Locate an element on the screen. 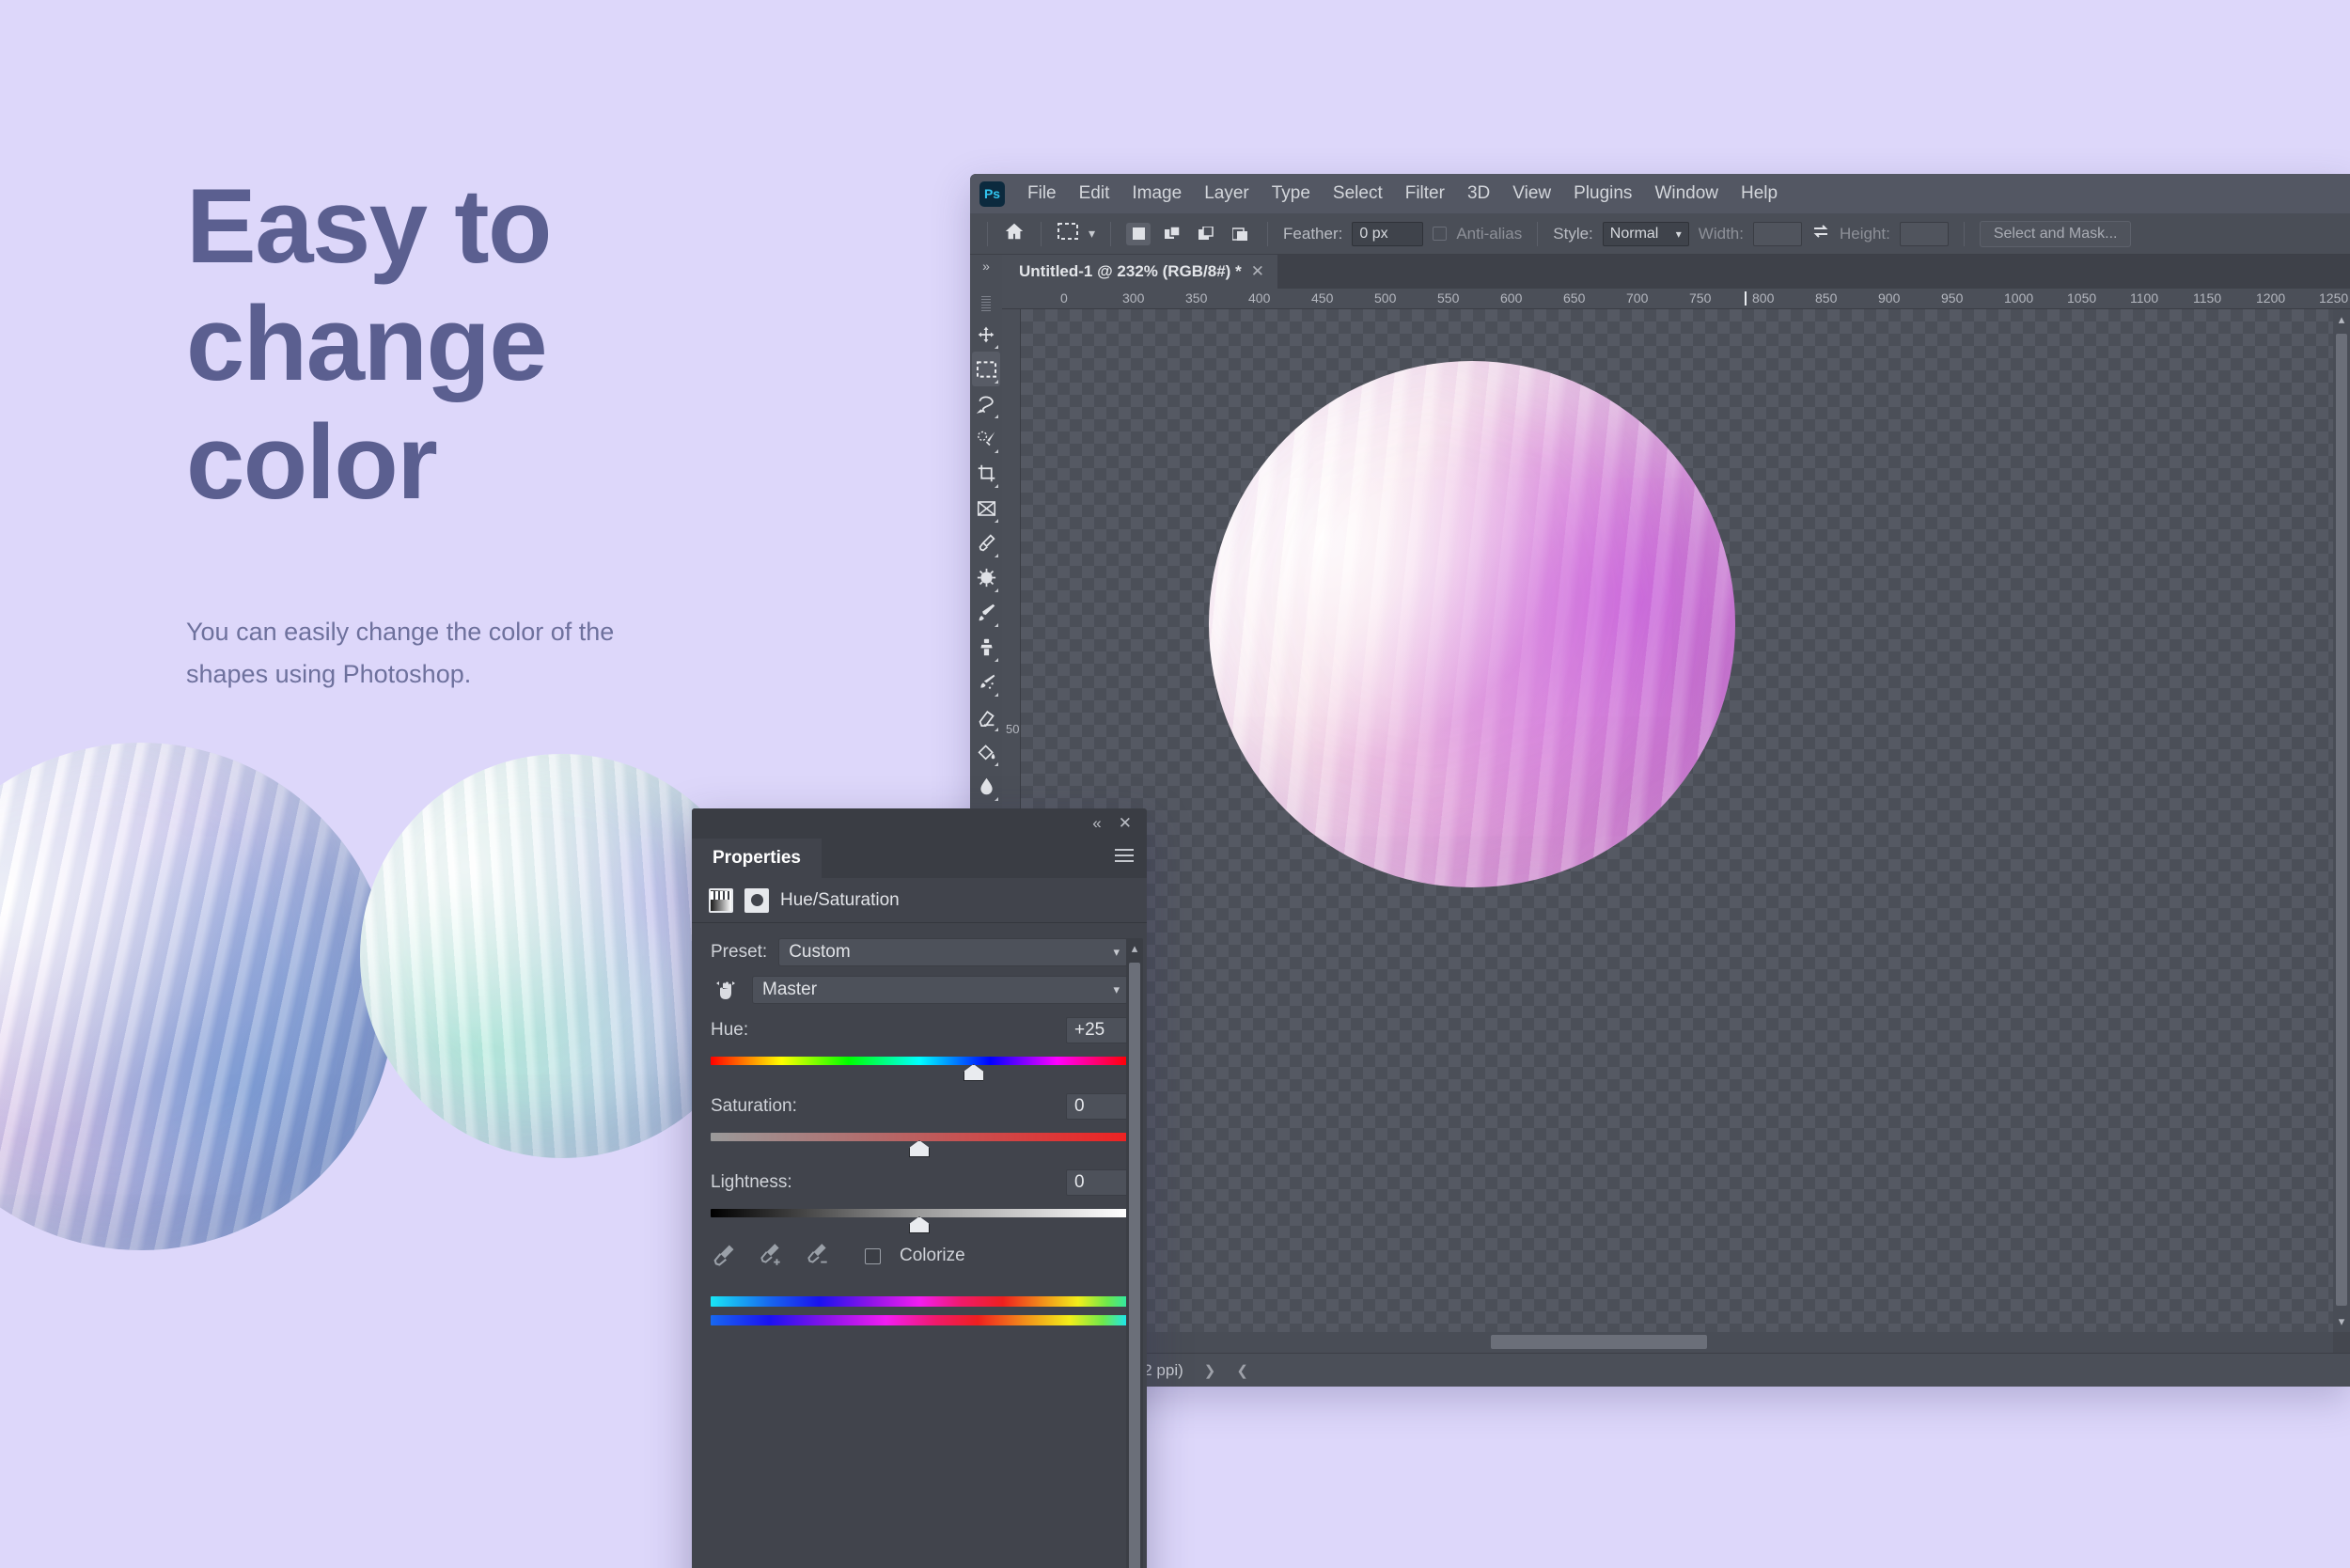  clone-stamp-tool is located at coordinates (986, 647).